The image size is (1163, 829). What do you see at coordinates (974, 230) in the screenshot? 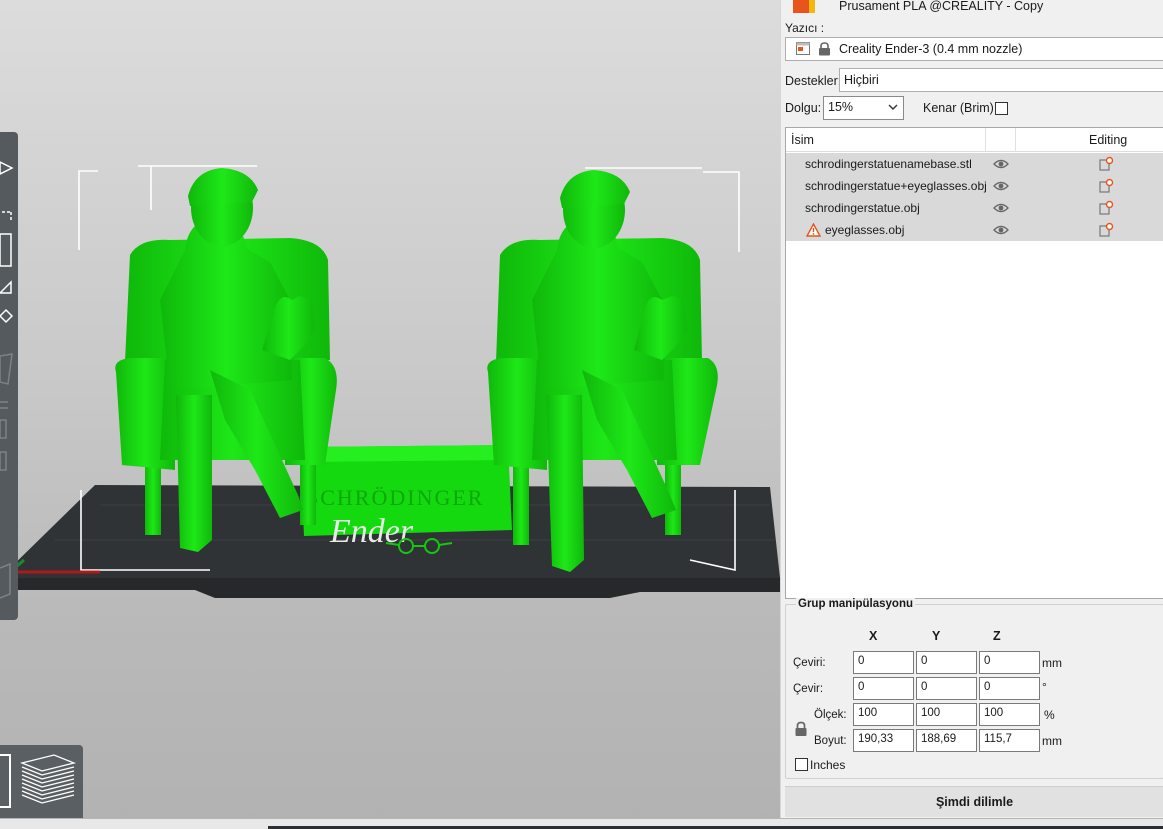
I see `table-row: eyeglasses.obj` at bounding box center [974, 230].